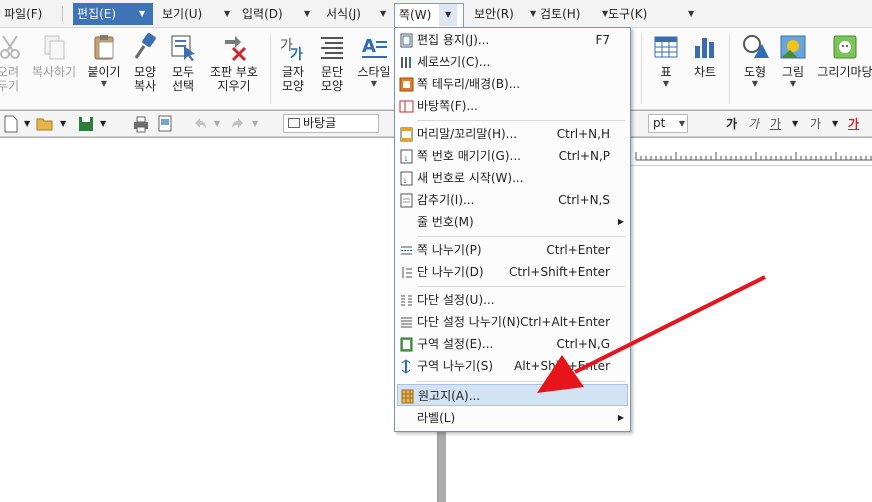  Describe the element at coordinates (165, 124) in the screenshot. I see `print-preview-icon` at that location.